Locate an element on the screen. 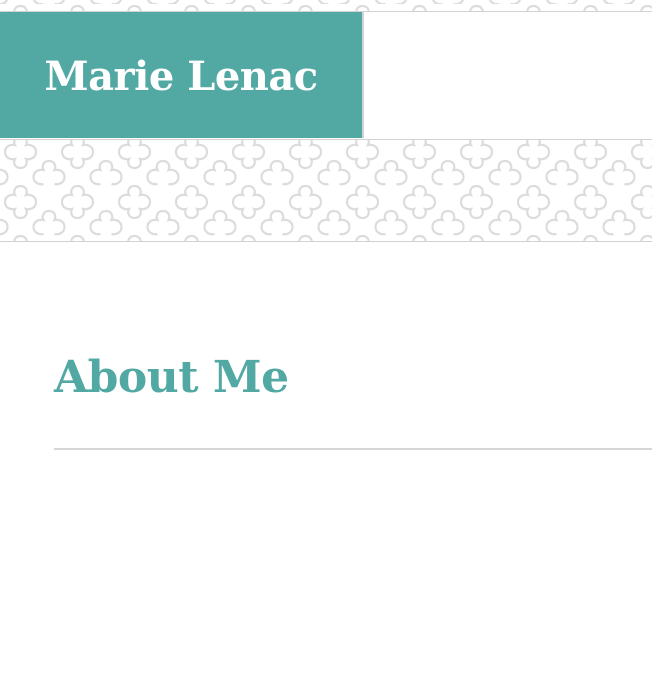 The width and height of the screenshot is (652, 680). page-title: About Me is located at coordinates (171, 377).